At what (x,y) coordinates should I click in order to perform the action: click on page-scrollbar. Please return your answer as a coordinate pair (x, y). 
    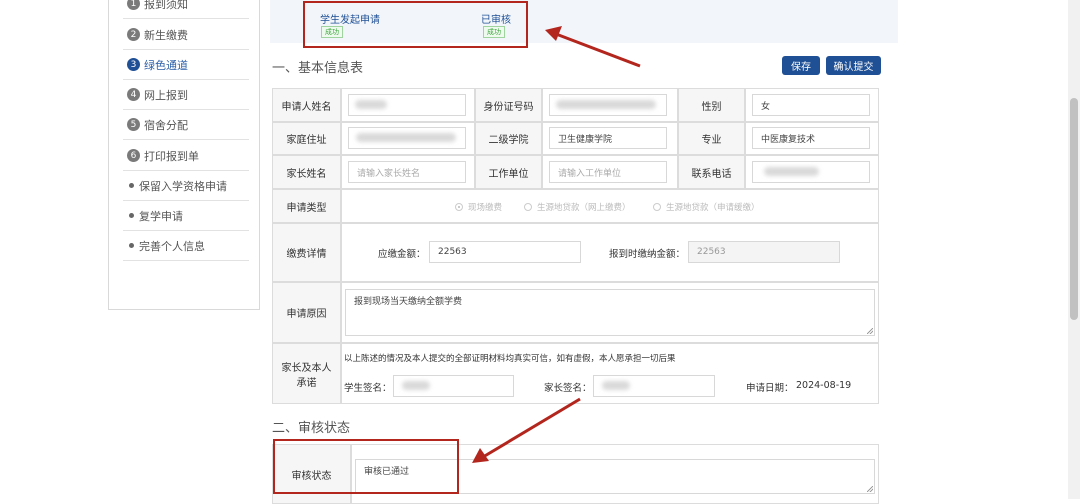
    Looking at the image, I should click on (1074, 249).